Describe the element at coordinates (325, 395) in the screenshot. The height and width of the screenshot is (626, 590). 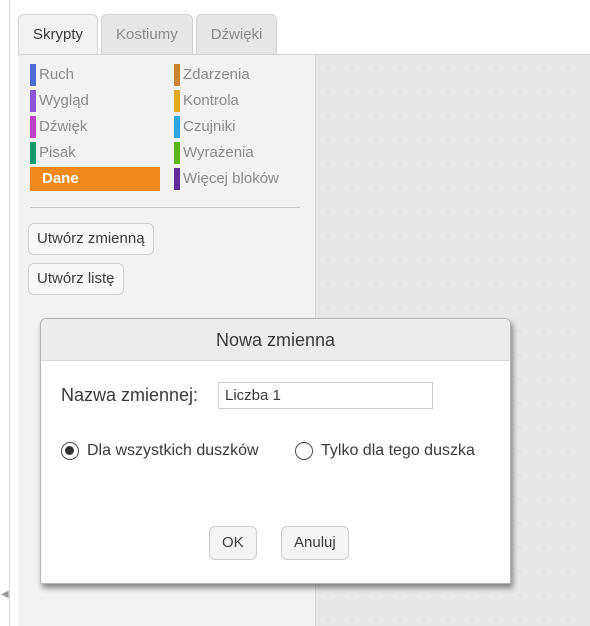
I see `variable-name-input` at that location.